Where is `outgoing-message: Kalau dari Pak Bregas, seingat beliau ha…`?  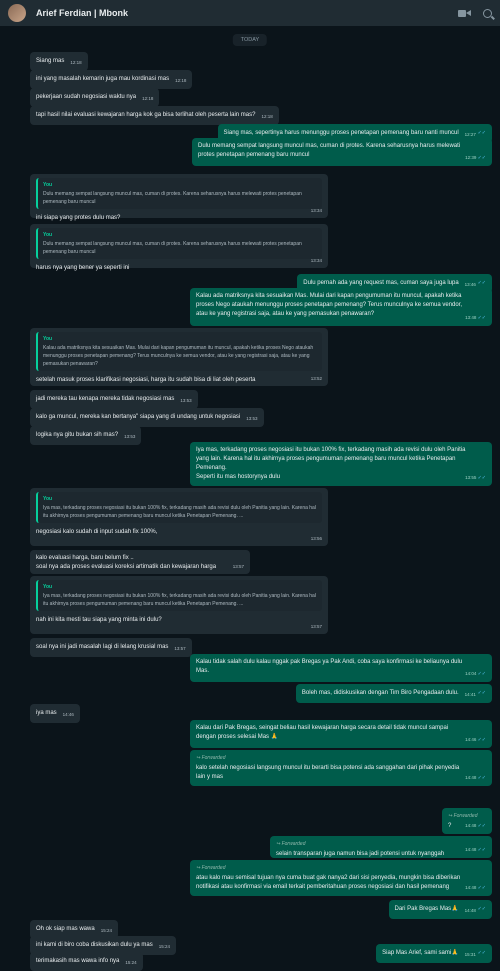 outgoing-message: Kalau dari Pak Bregas, seingat beliau ha… is located at coordinates (341, 734).